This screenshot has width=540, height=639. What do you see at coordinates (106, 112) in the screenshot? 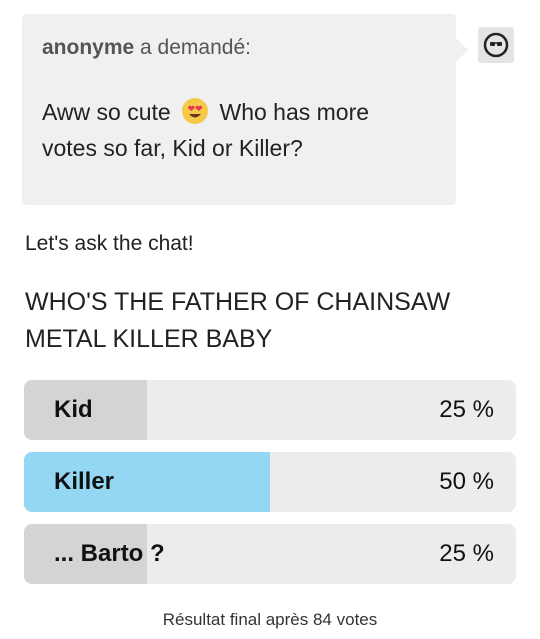
I see `question-part-1: Aww so cute` at bounding box center [106, 112].